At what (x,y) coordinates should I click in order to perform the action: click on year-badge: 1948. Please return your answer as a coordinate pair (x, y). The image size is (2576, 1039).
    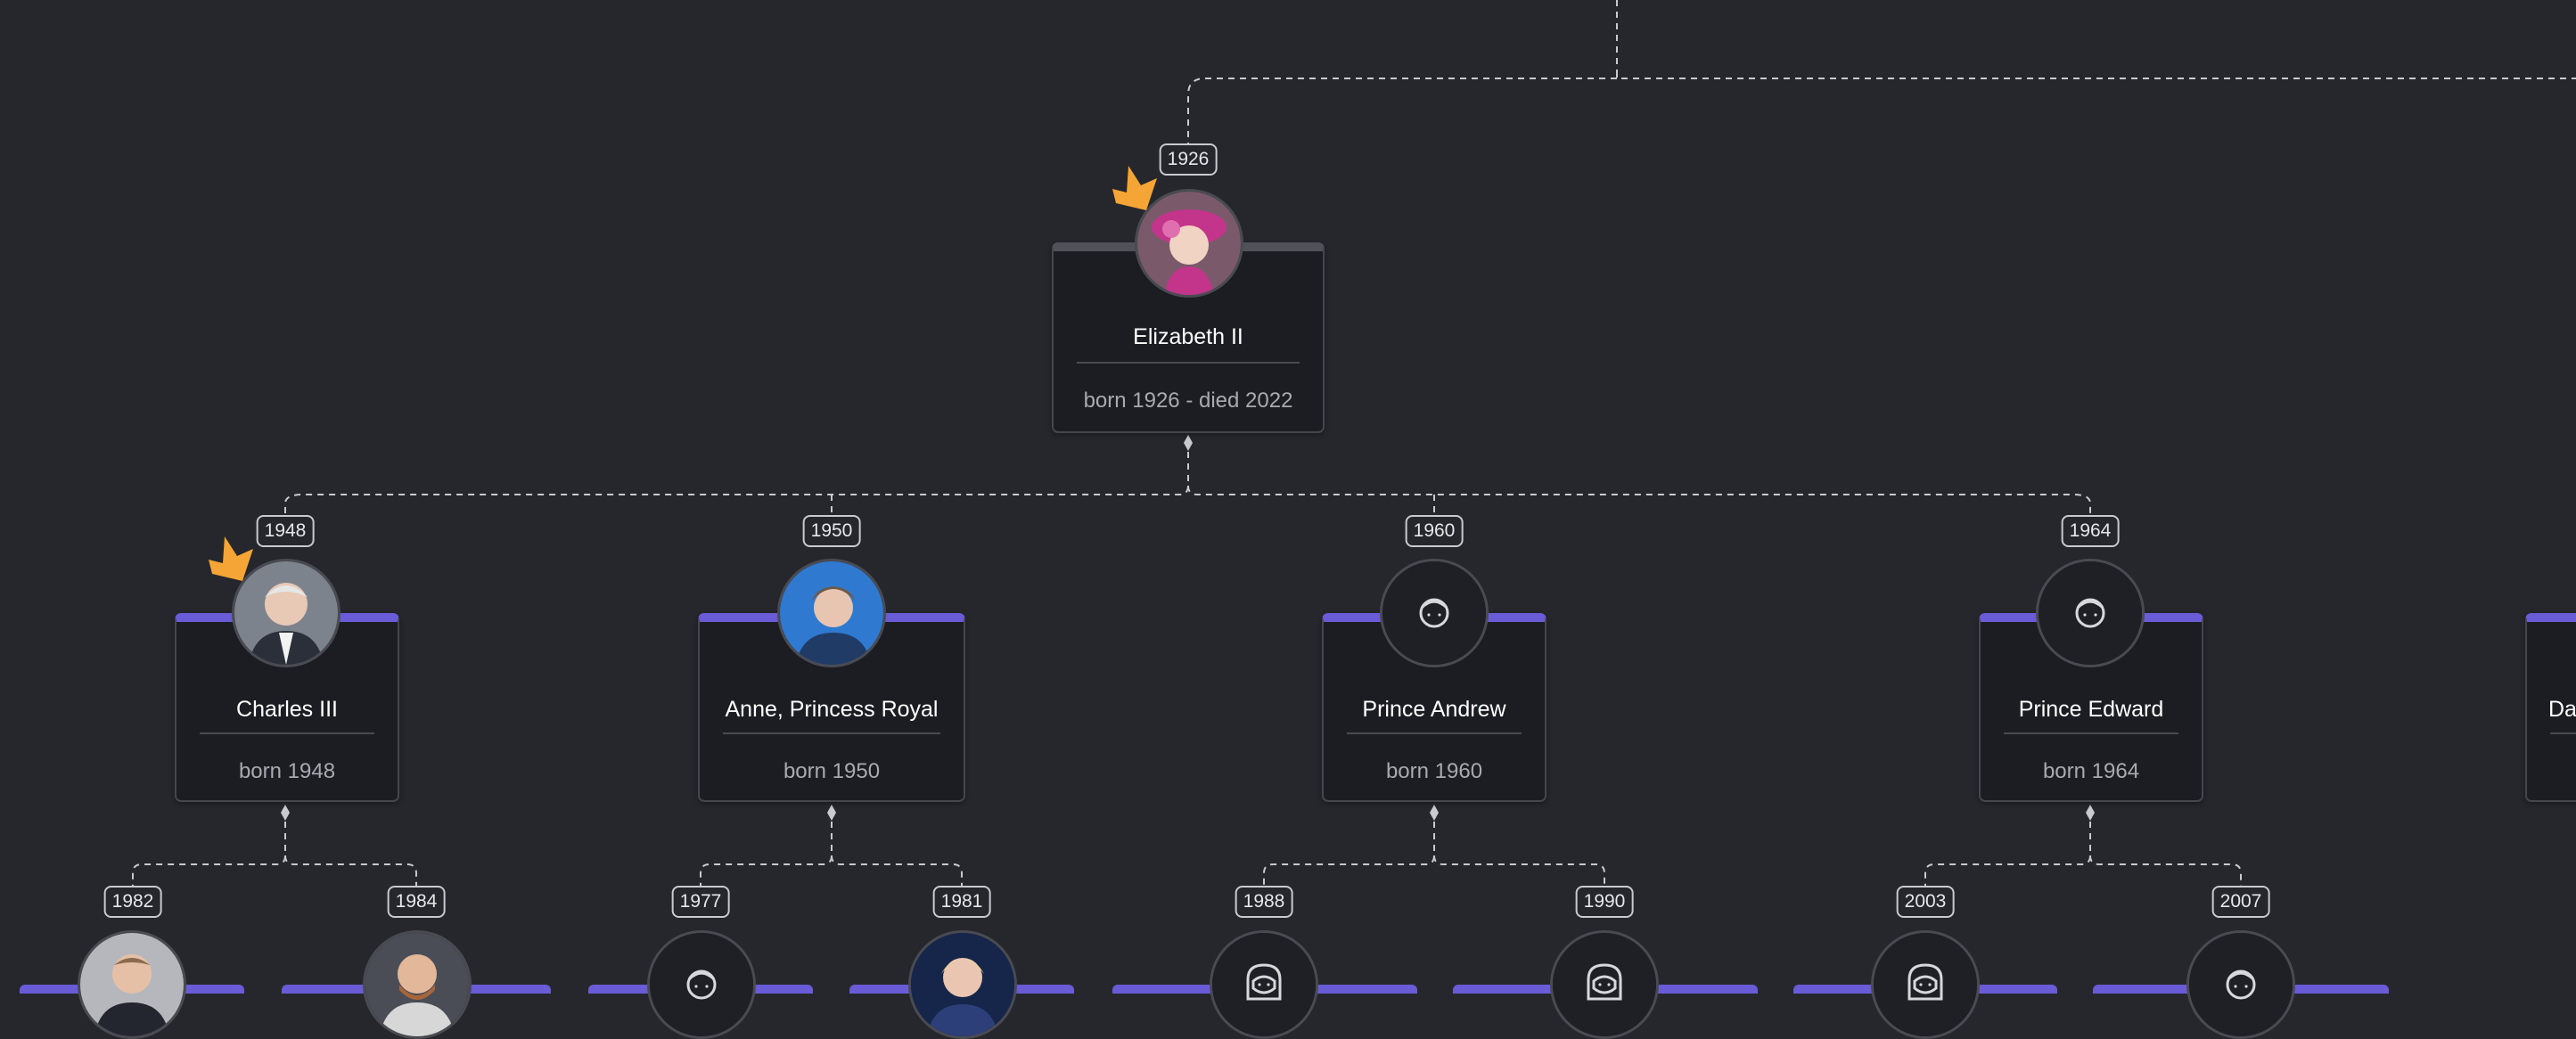
    Looking at the image, I should click on (285, 531).